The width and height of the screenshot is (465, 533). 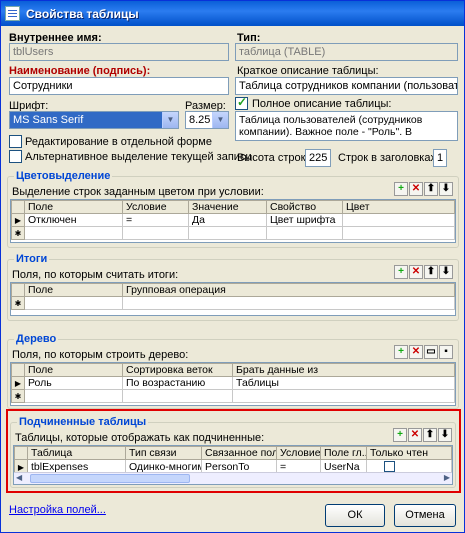 I want to click on full-desc-checkbox, so click(x=241, y=102).